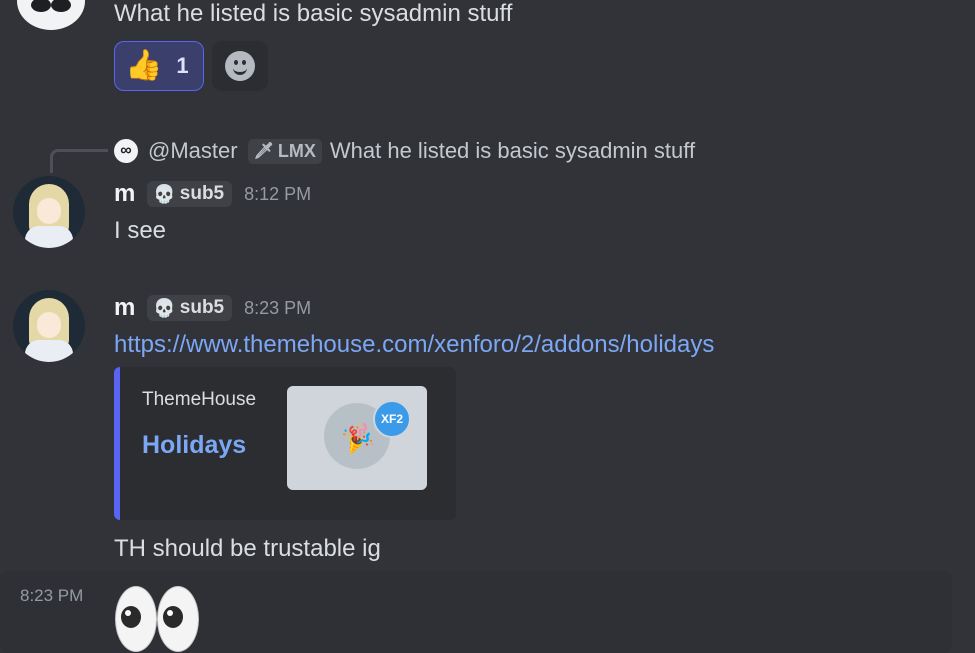 Image resolution: width=975 pixels, height=653 pixels. I want to click on embed-title: Holidays, so click(194, 445).